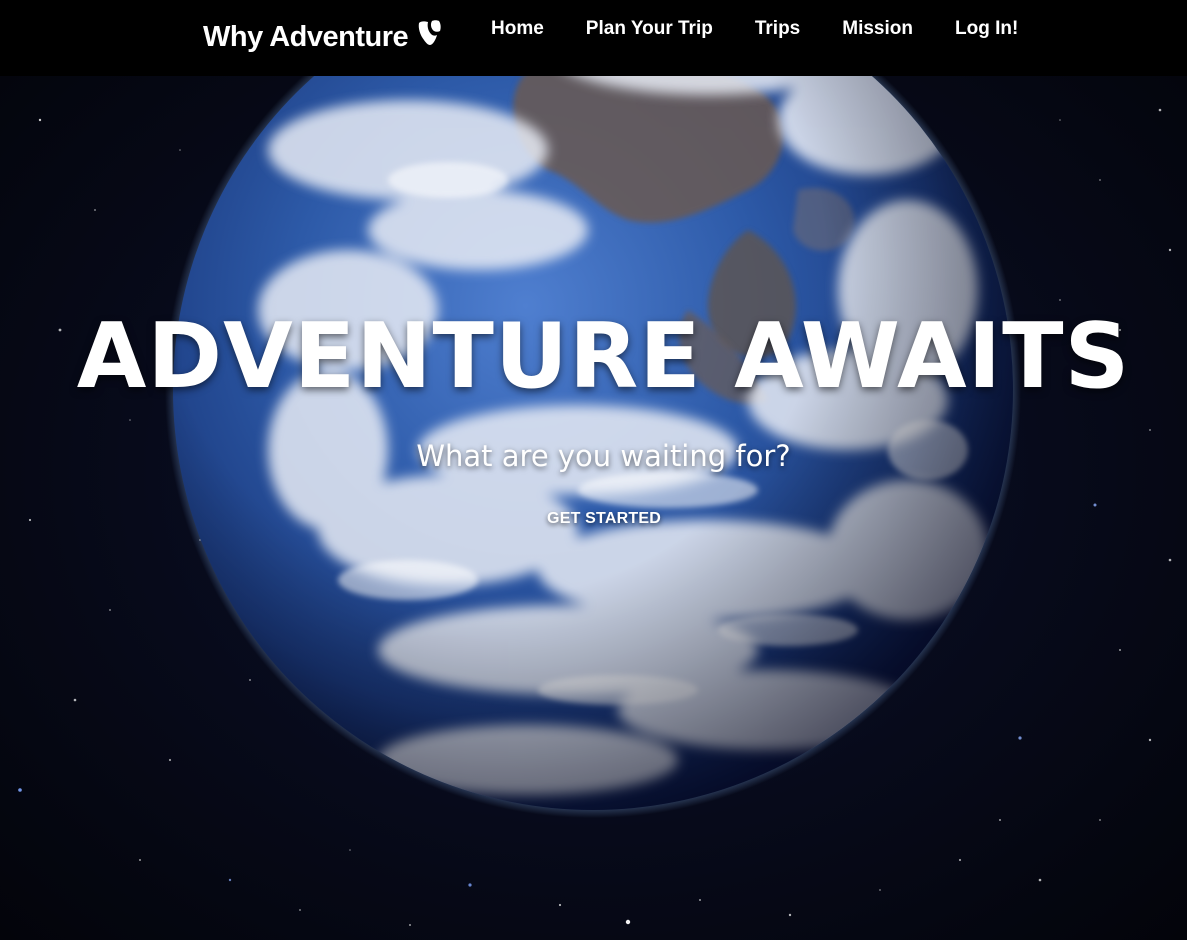  I want to click on nav-item-home: Home, so click(538, 29).